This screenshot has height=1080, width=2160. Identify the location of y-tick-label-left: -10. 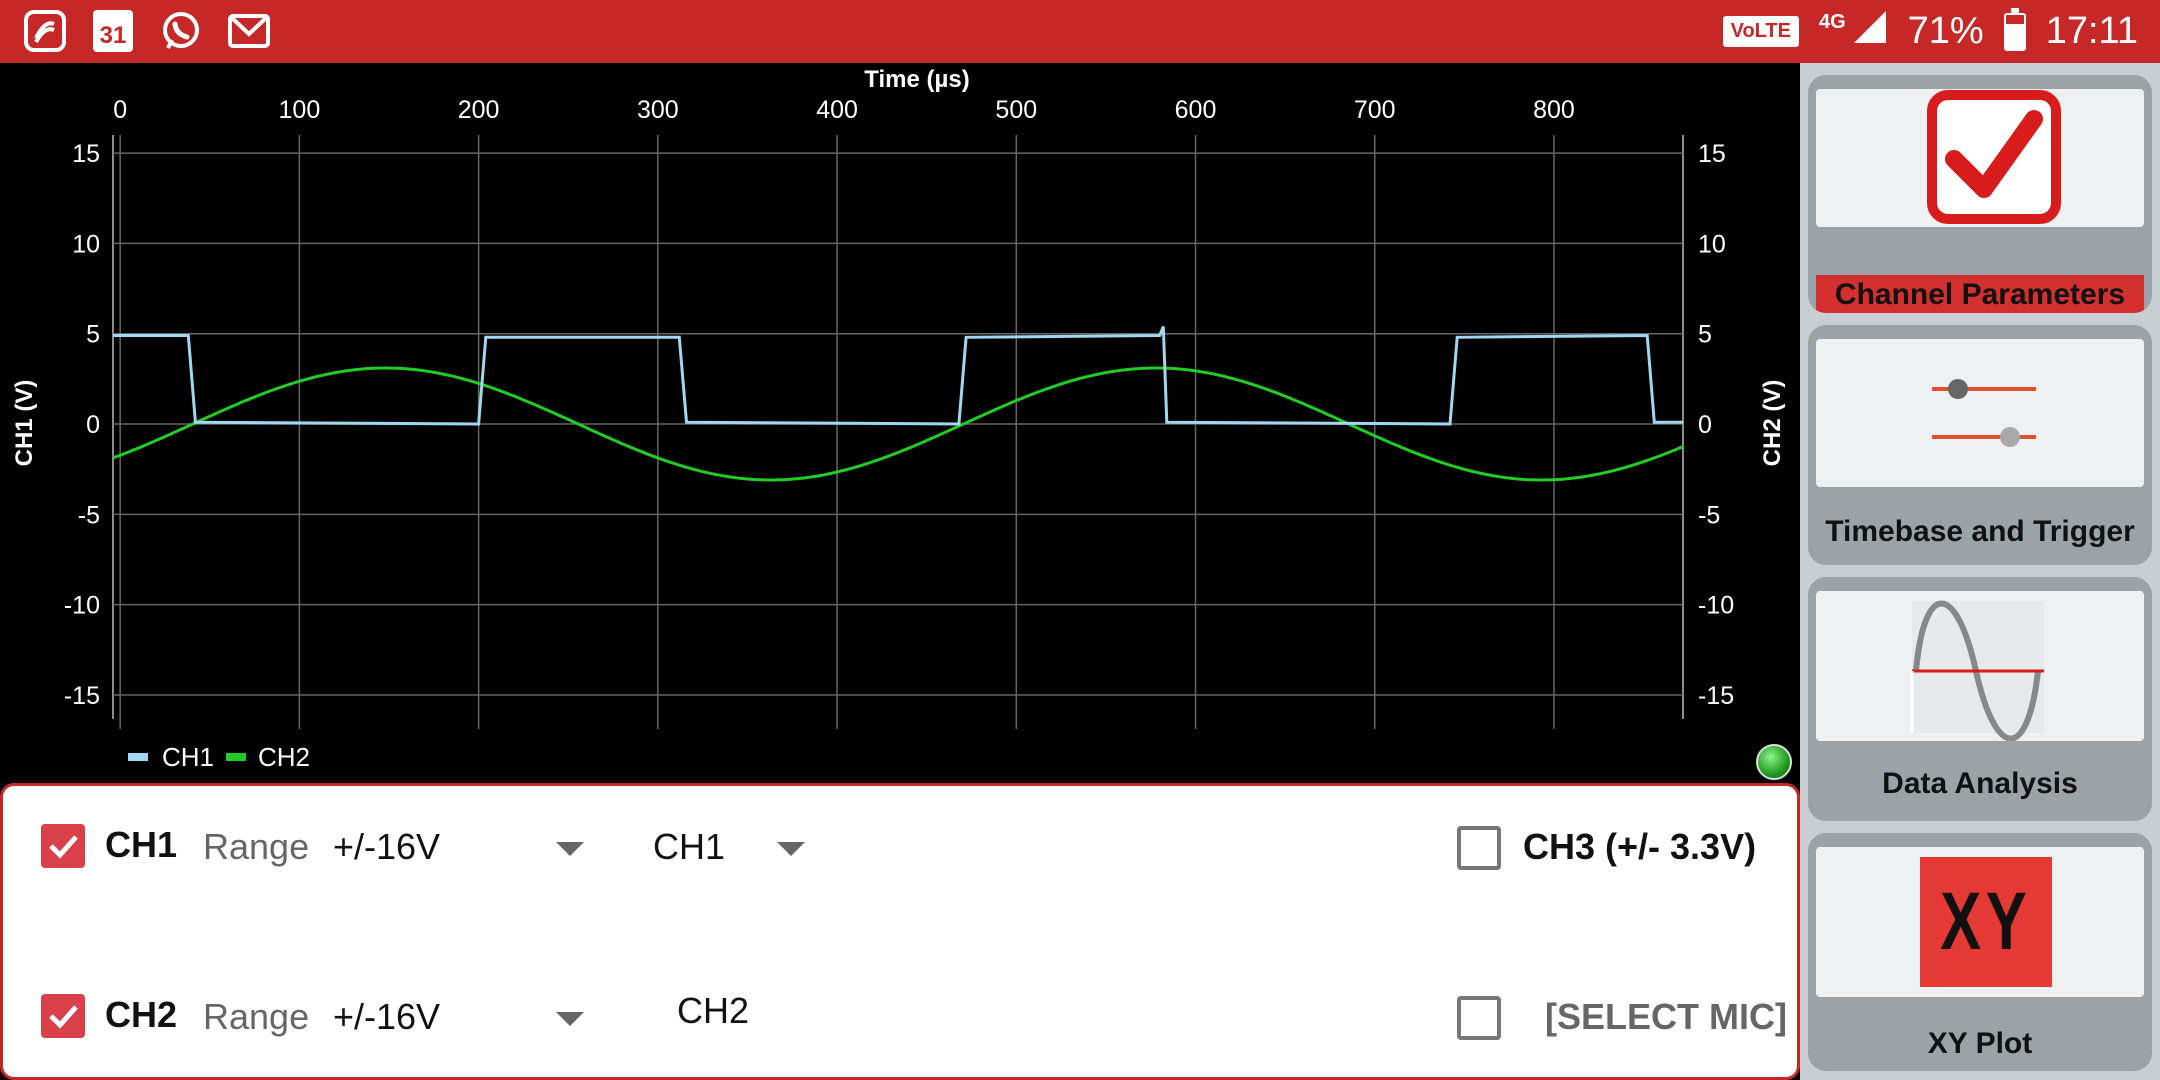
(82, 606).